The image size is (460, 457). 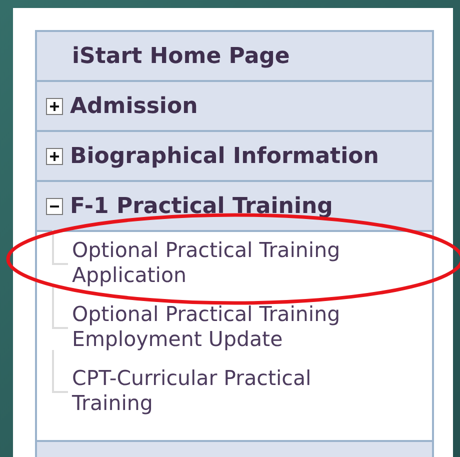 What do you see at coordinates (181, 56) in the screenshot?
I see `menu-link: iStart Home Page` at bounding box center [181, 56].